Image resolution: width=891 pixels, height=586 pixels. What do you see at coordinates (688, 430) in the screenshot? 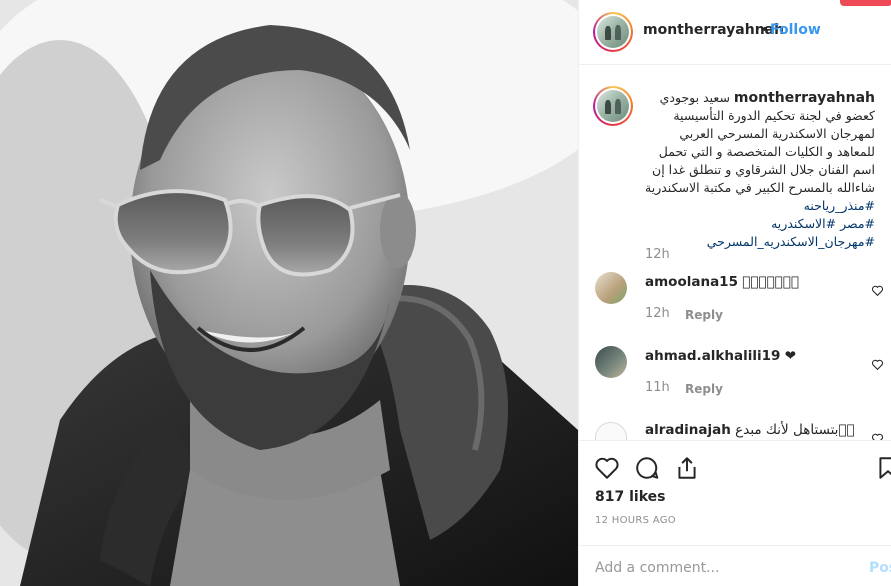
I see `commenter-username: alradinajah` at bounding box center [688, 430].